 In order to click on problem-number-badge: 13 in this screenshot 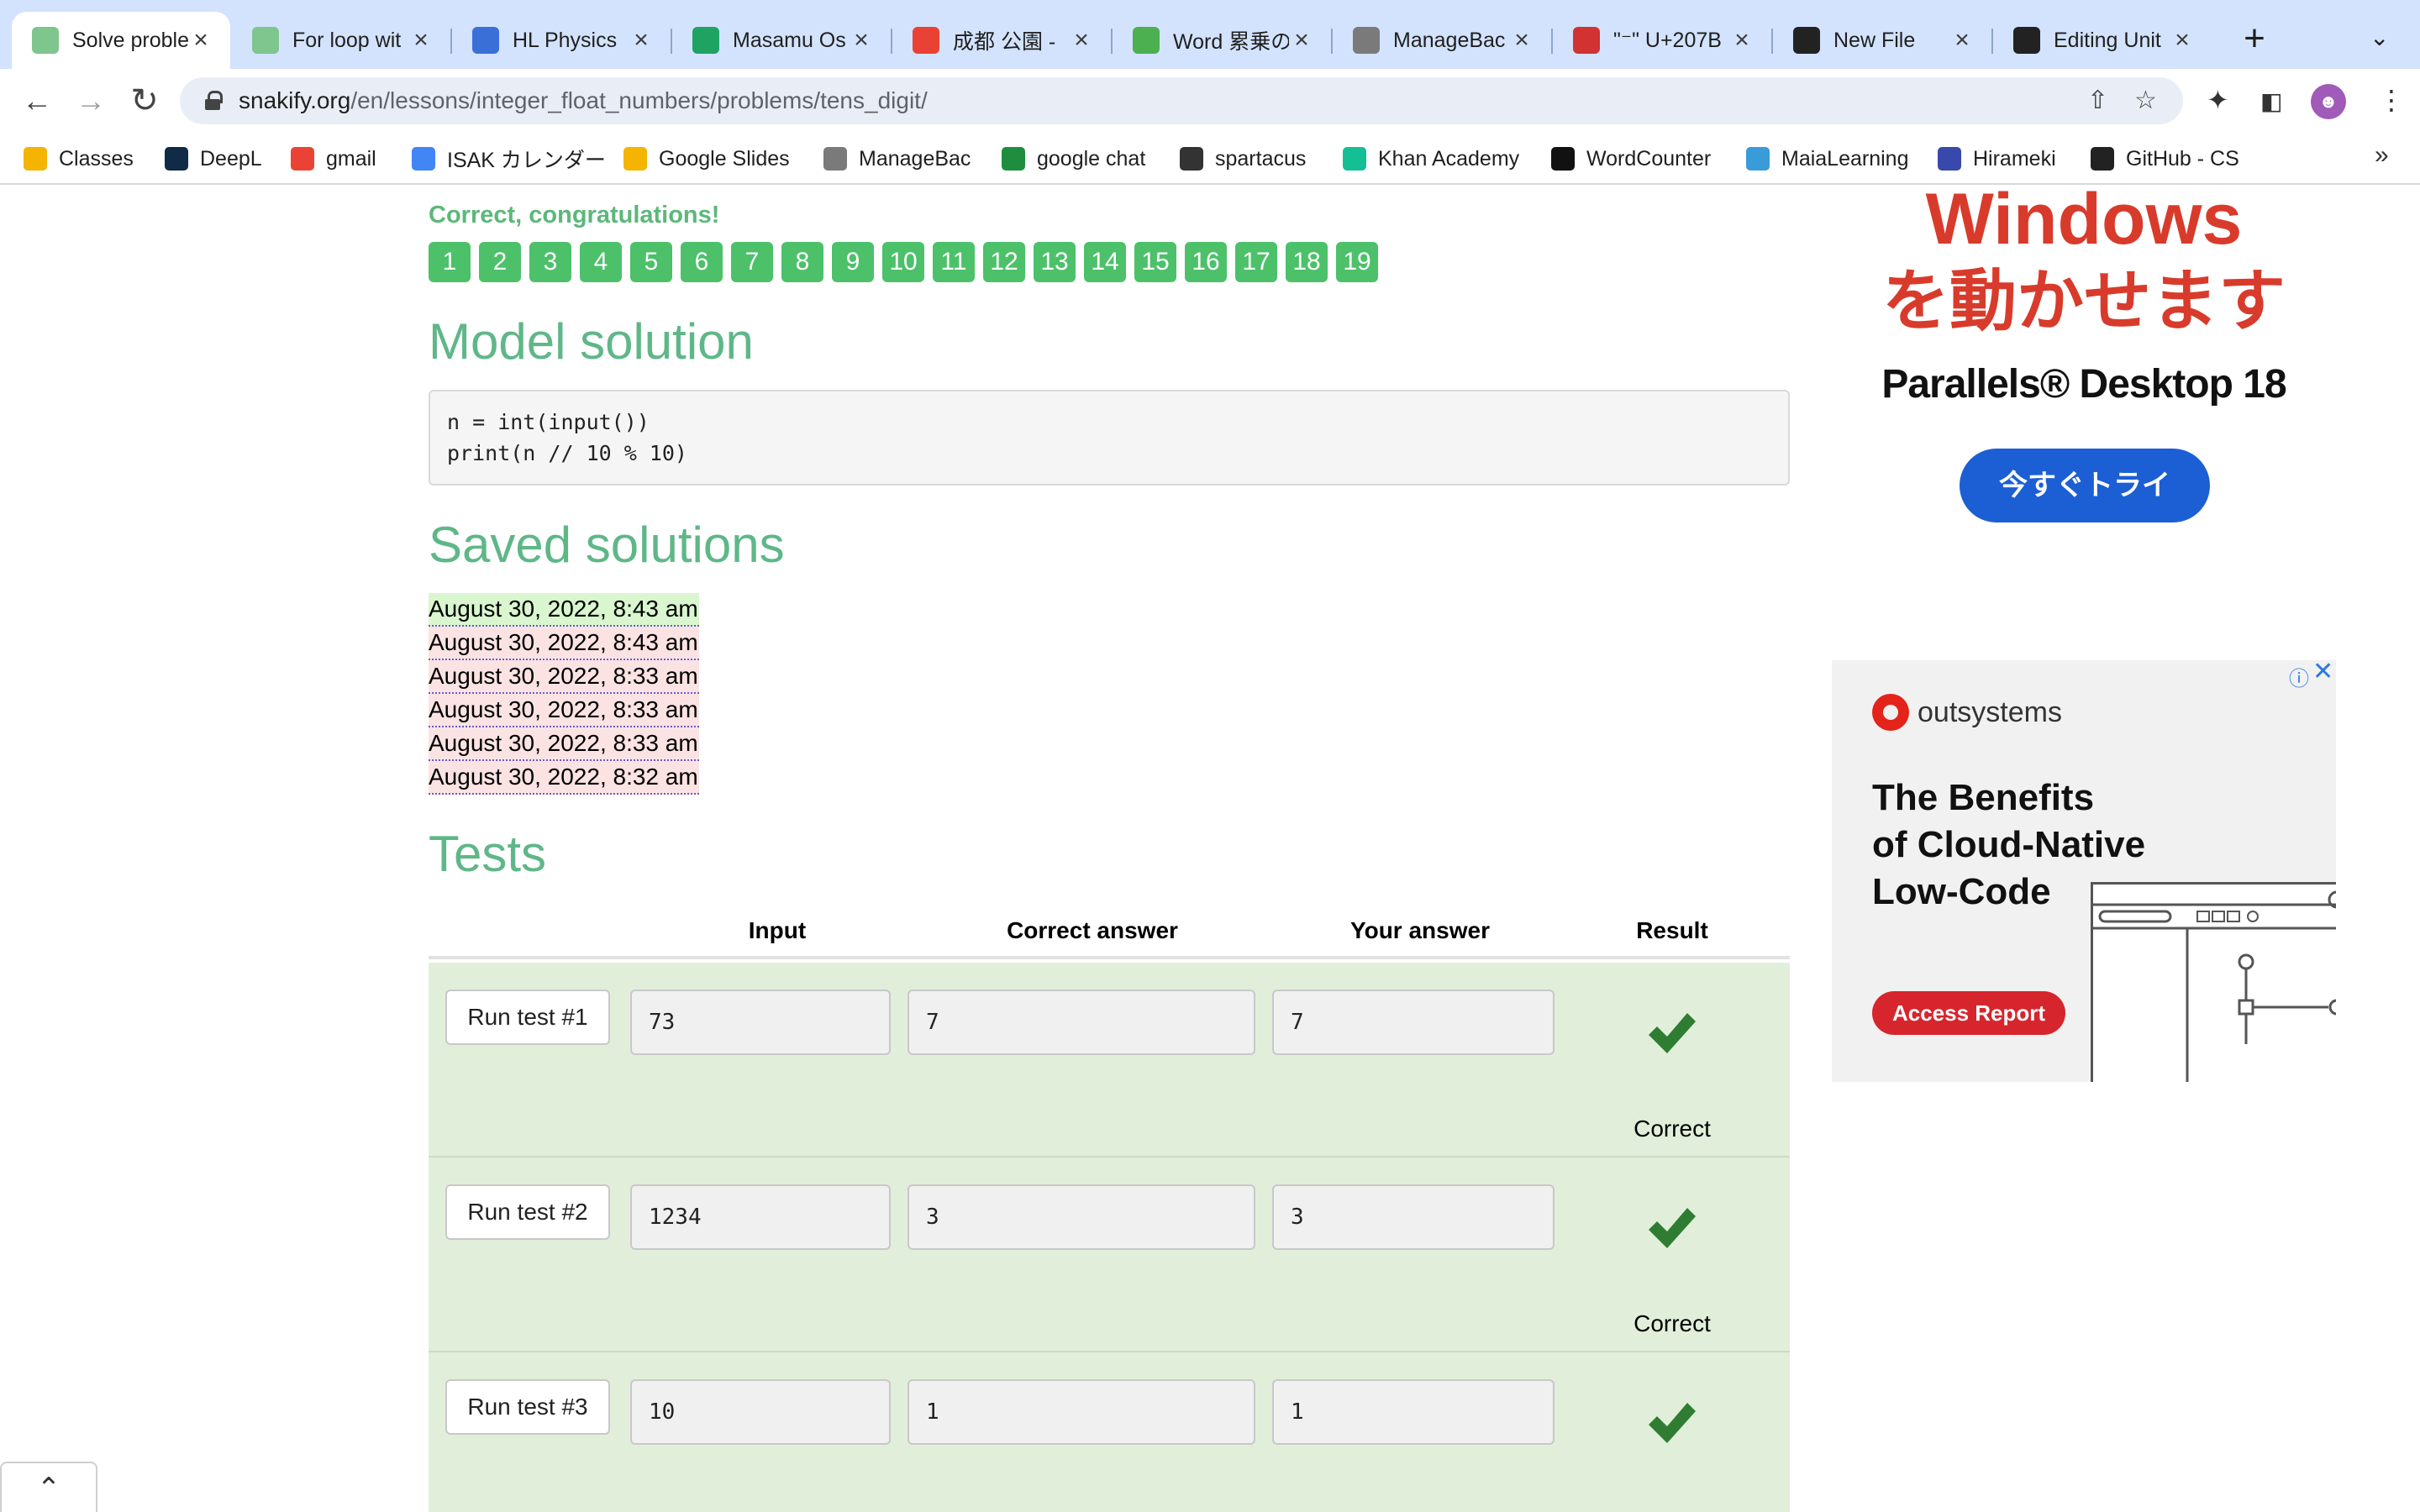, I will do `click(1055, 262)`.